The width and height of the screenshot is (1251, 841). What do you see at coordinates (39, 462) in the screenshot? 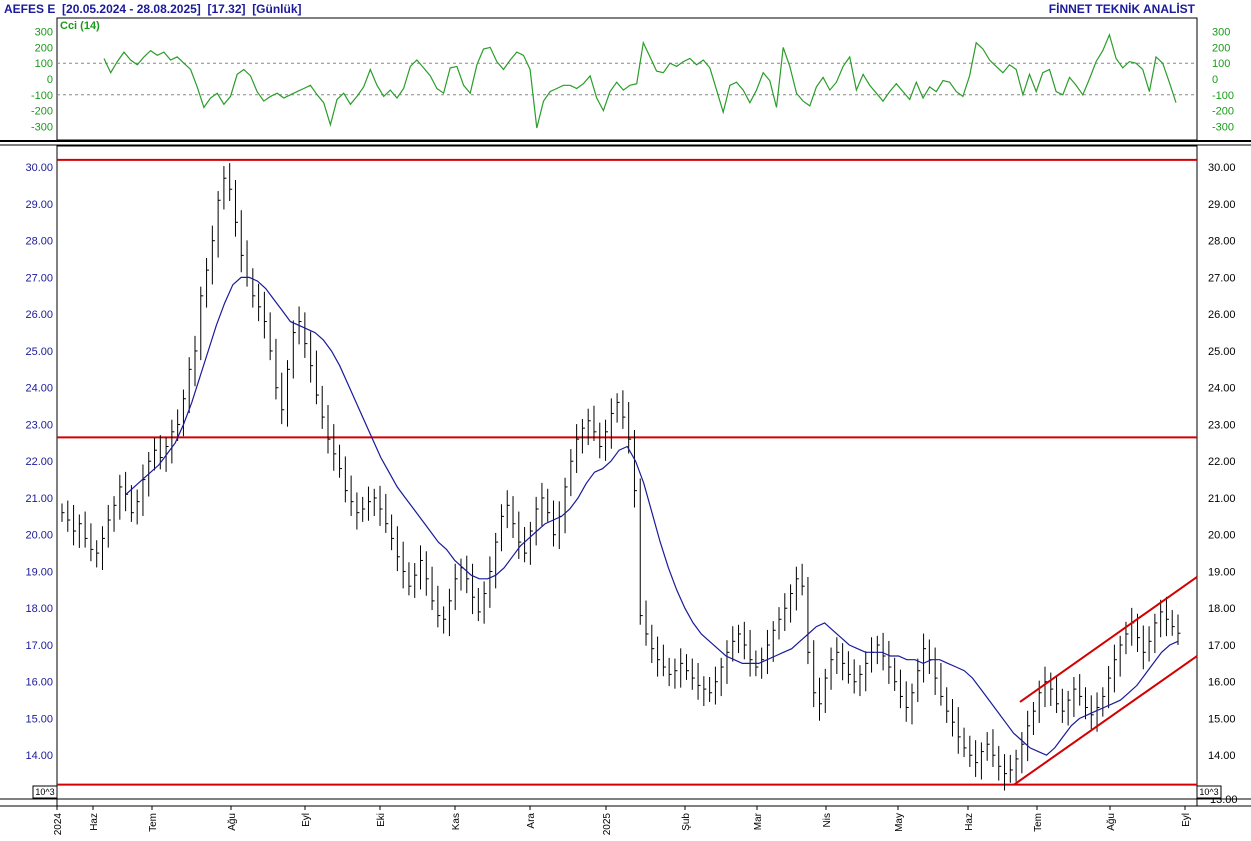
I see `price-tick-left: 22.00` at bounding box center [39, 462].